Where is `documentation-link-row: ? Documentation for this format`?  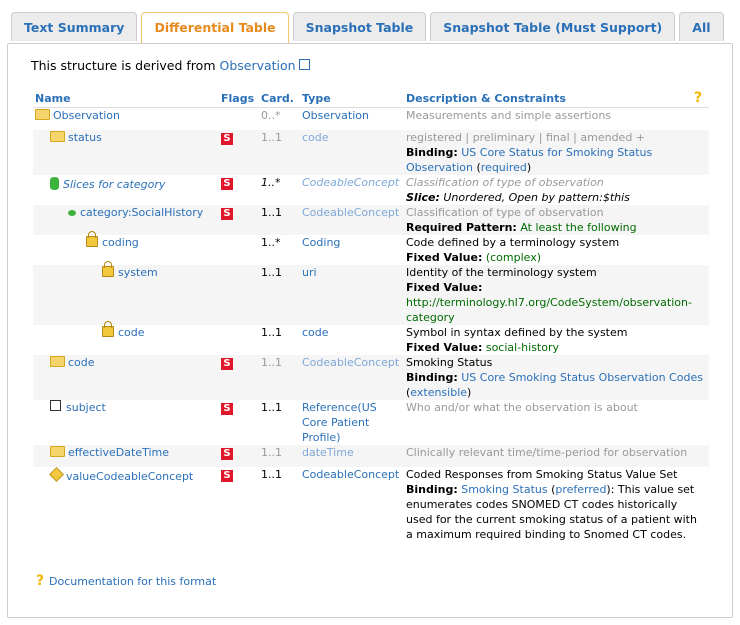 documentation-link-row: ? Documentation for this format is located at coordinates (126, 581).